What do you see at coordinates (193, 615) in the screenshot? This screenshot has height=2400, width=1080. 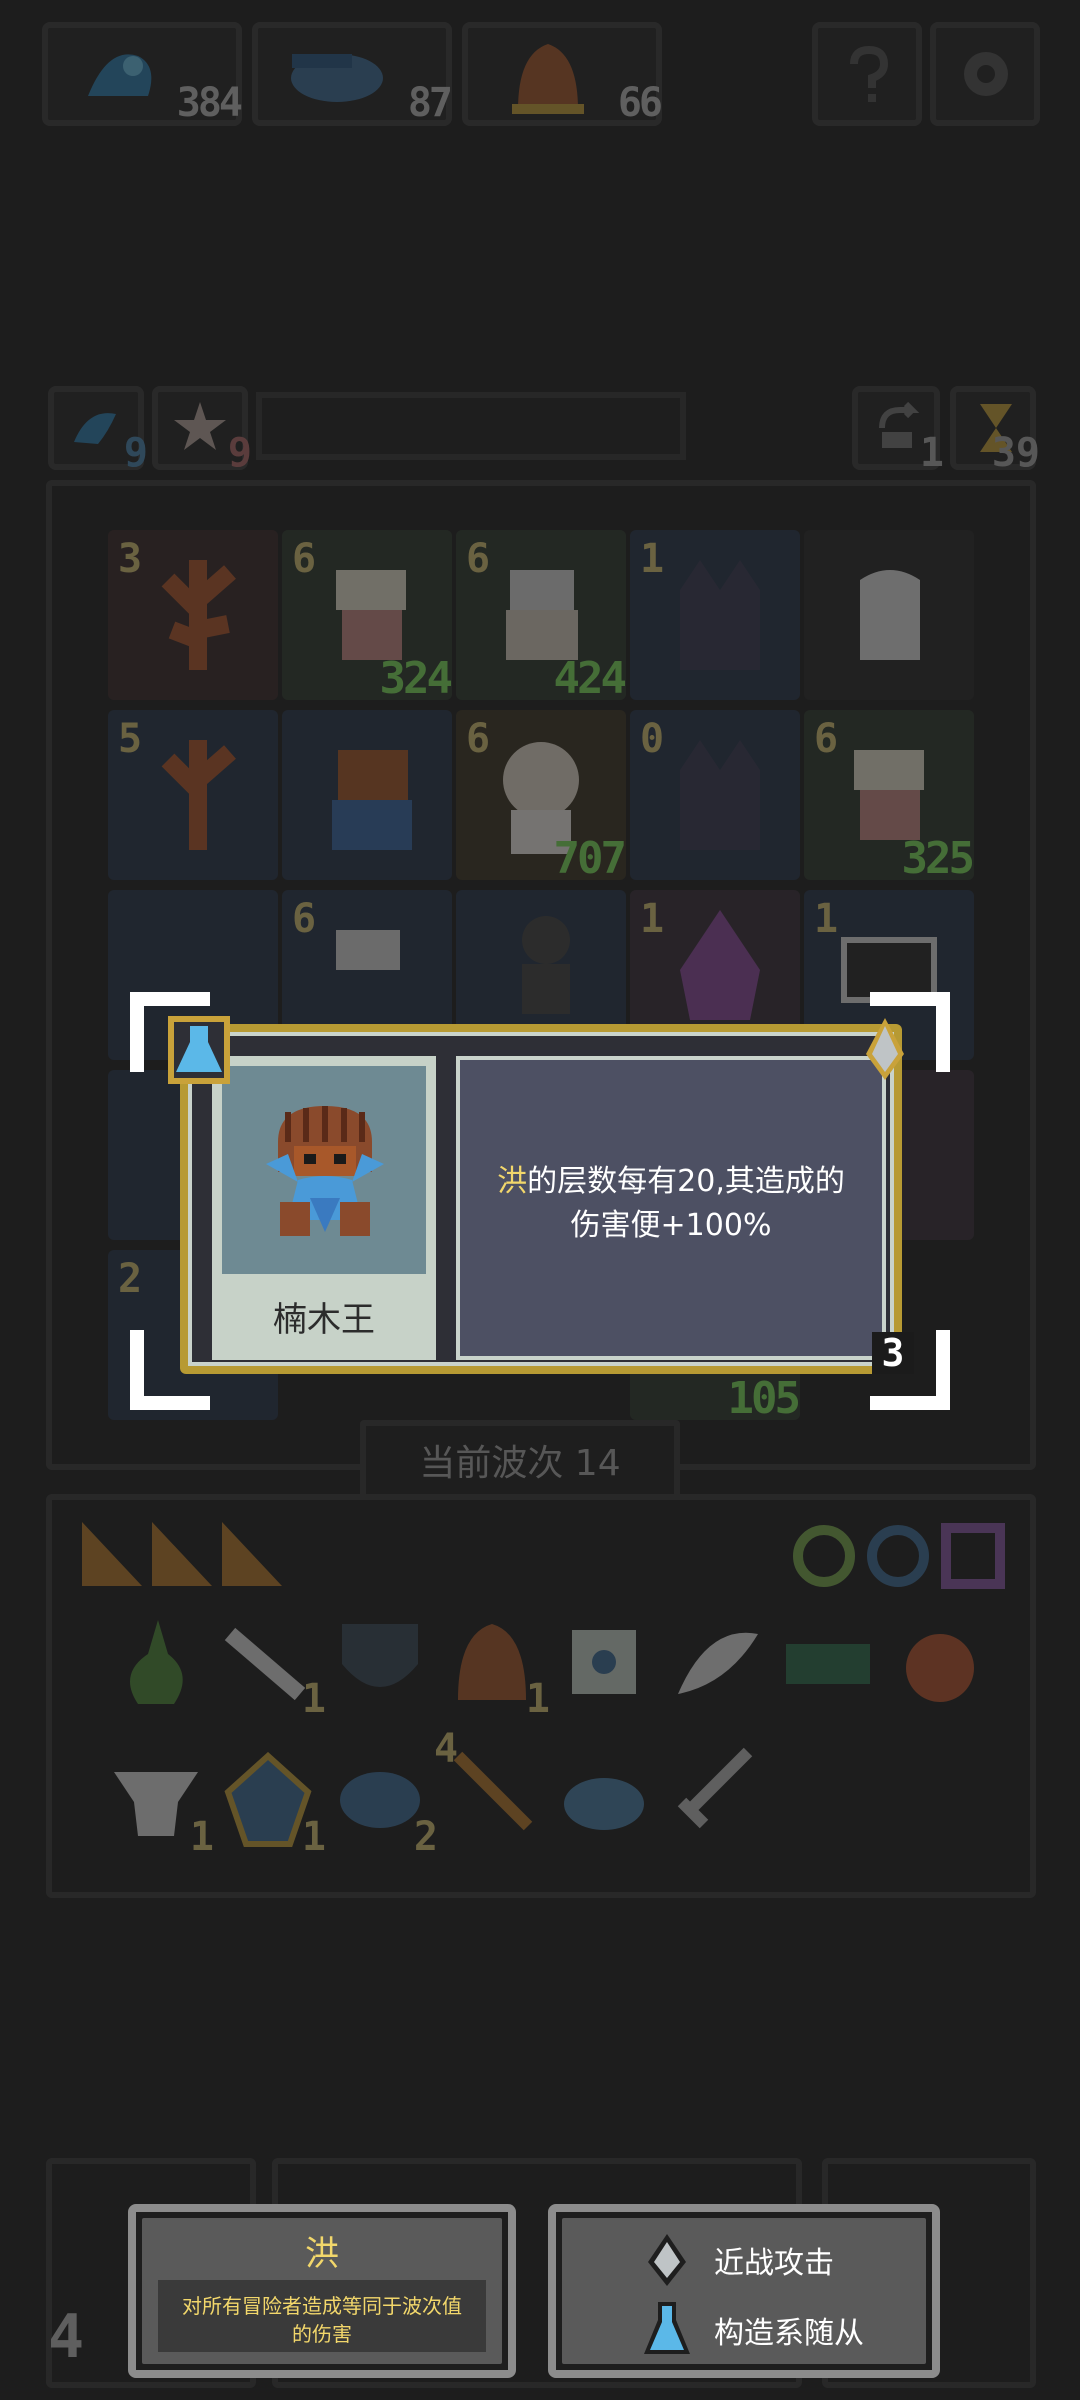 I see `board-cell: 3` at bounding box center [193, 615].